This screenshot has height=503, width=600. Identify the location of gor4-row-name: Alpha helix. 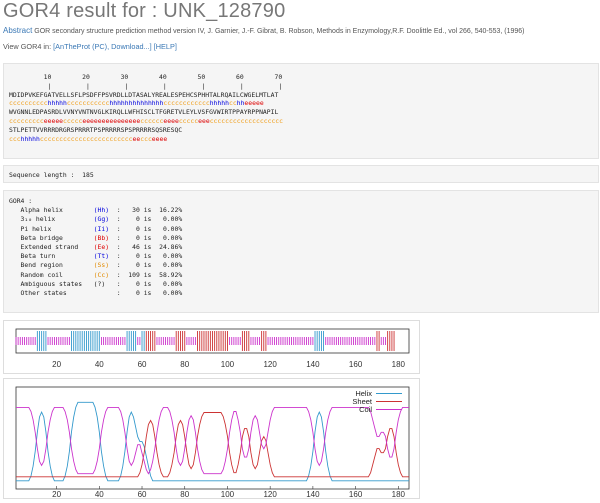
(57, 210).